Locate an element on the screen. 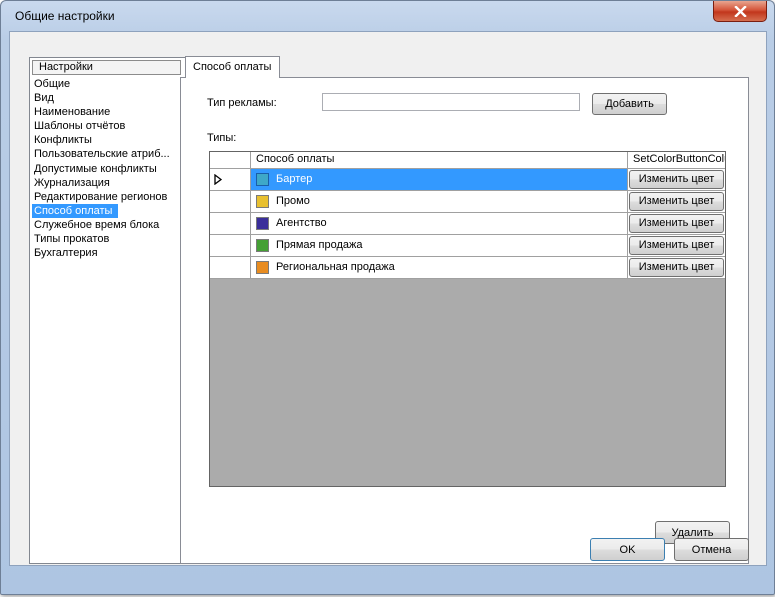 This screenshot has width=775, height=597. settings-list-item: Способ оплаты is located at coordinates (75, 210).